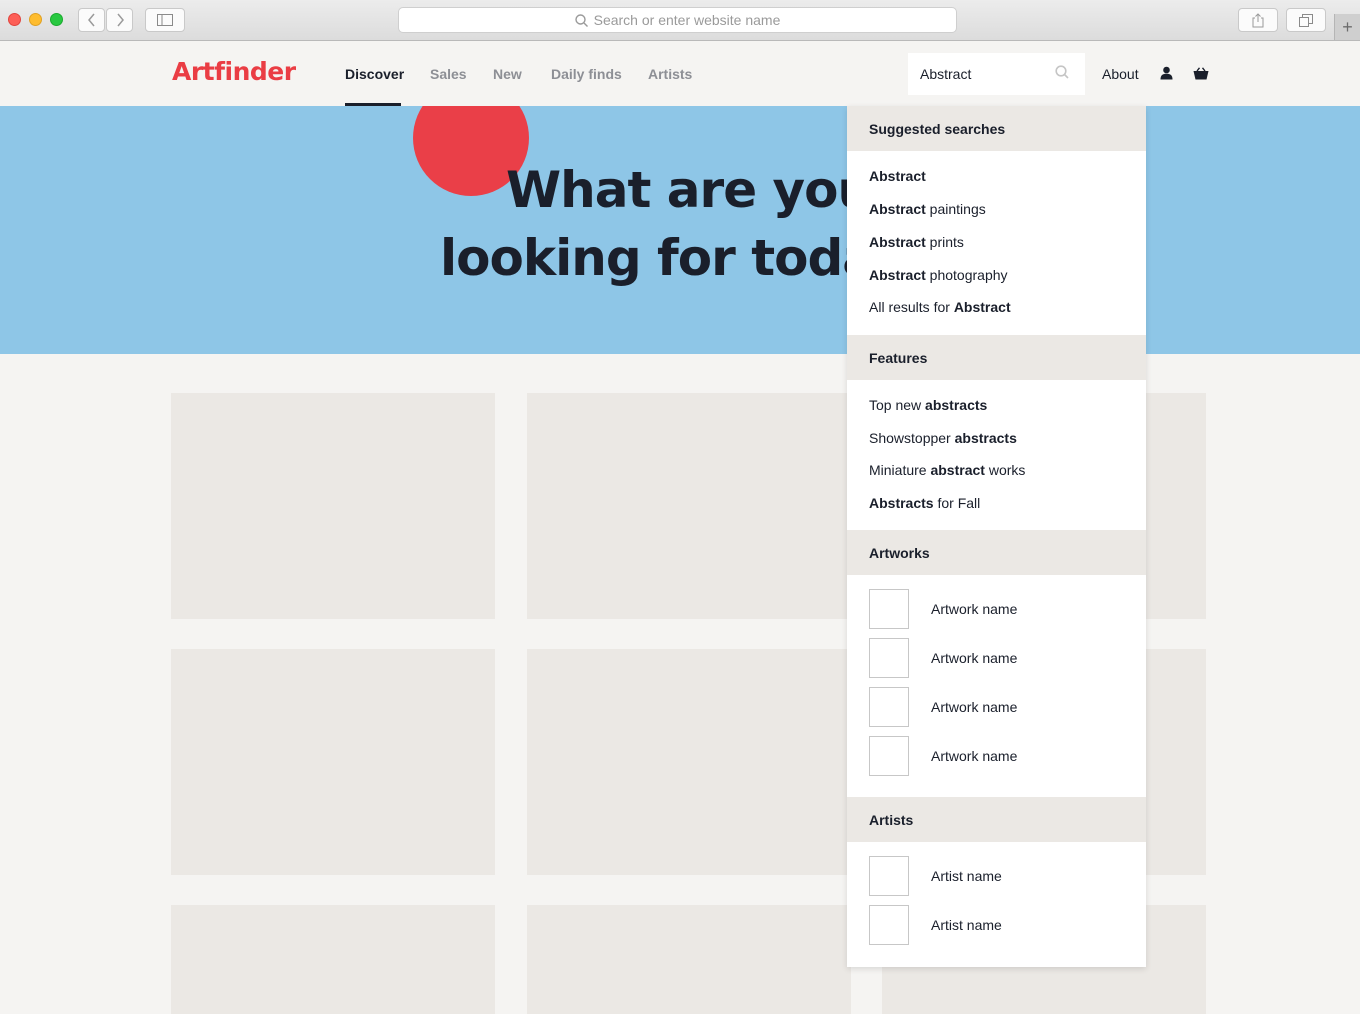  I want to click on minimize-window-button, so click(35, 19).